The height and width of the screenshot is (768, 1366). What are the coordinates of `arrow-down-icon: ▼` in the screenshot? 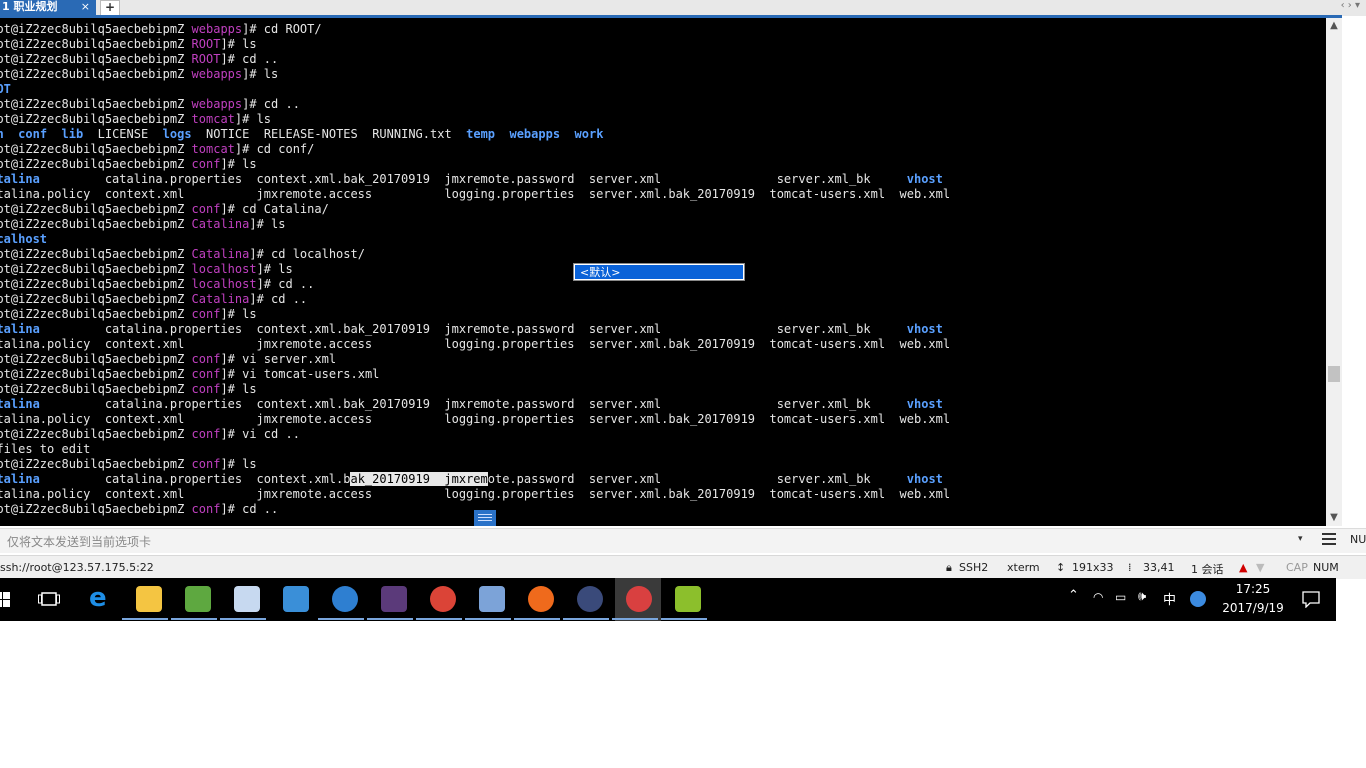 It's located at (1260, 567).